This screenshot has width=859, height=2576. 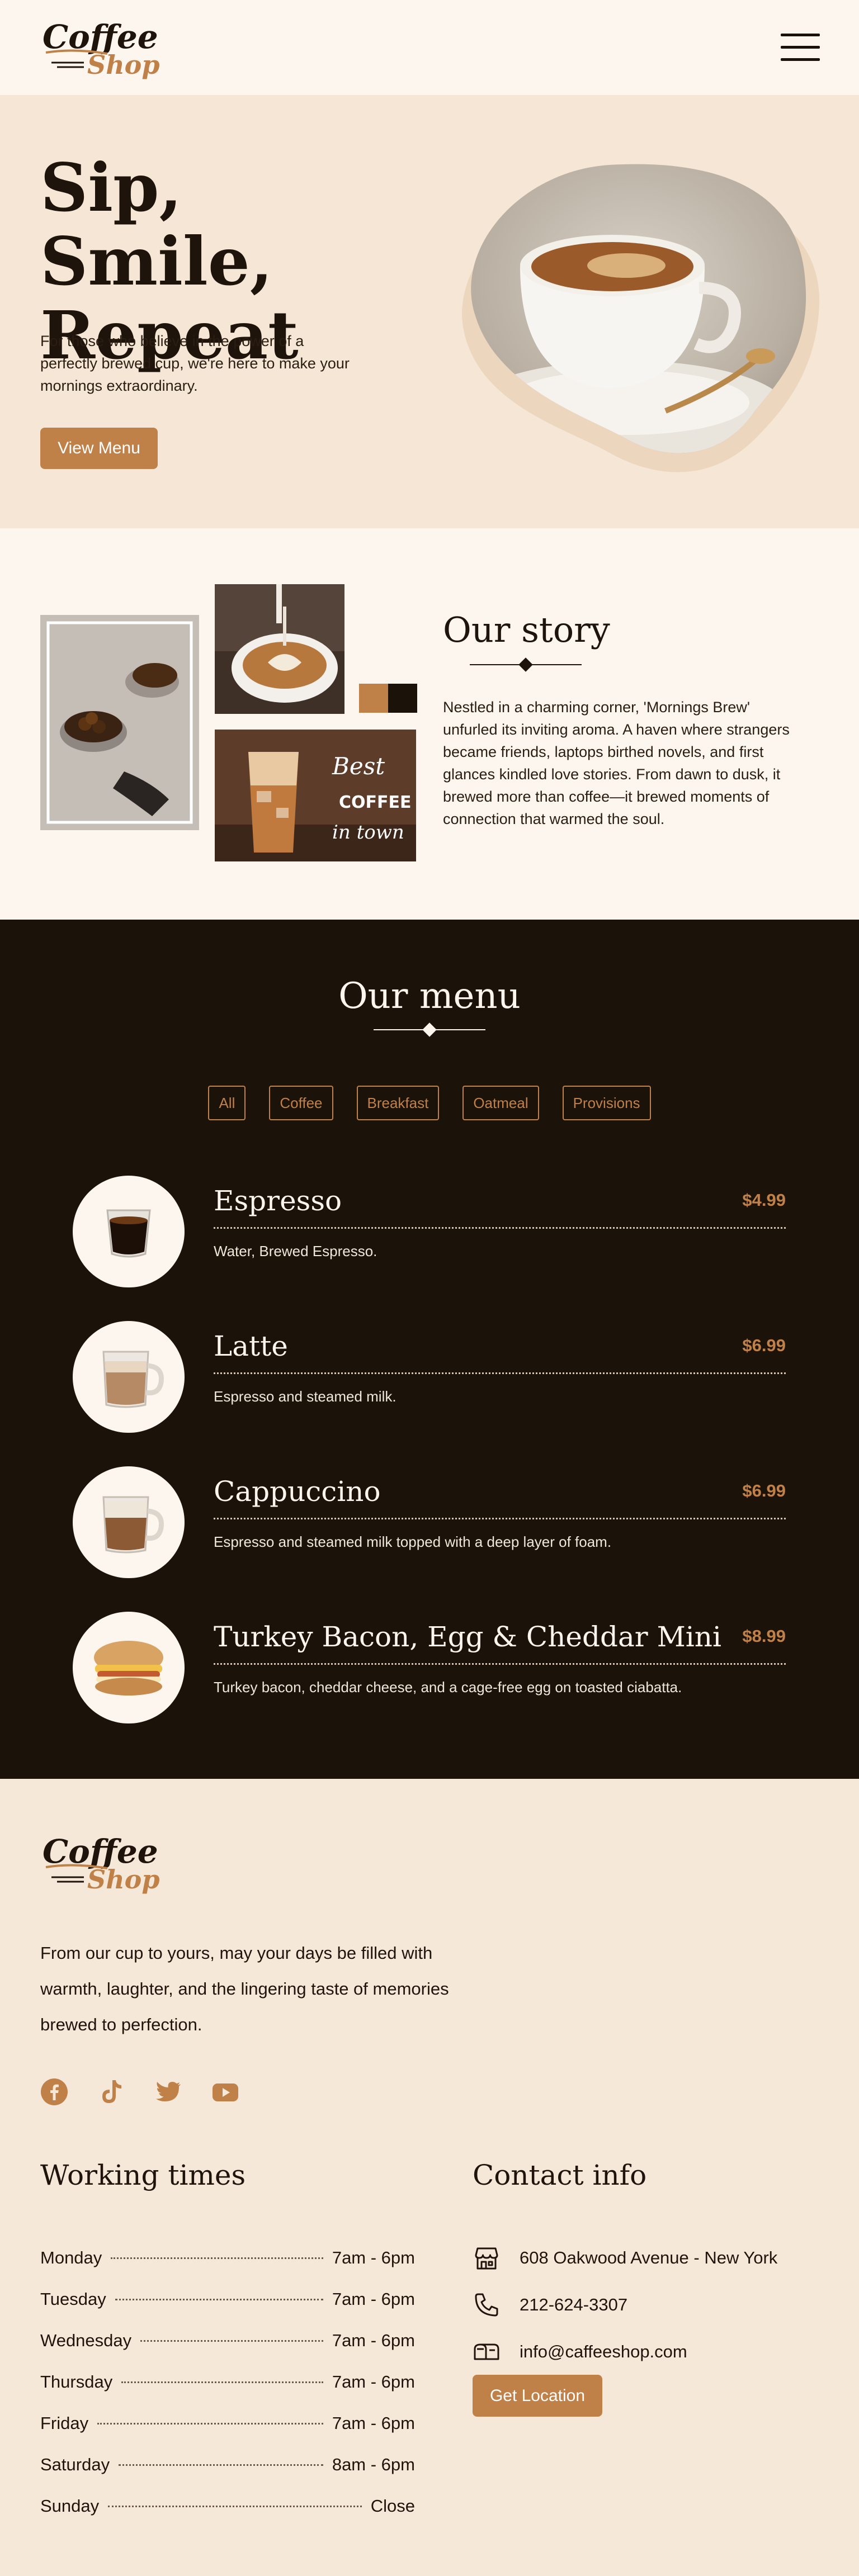 I want to click on latte-art-photo, so click(x=279, y=649).